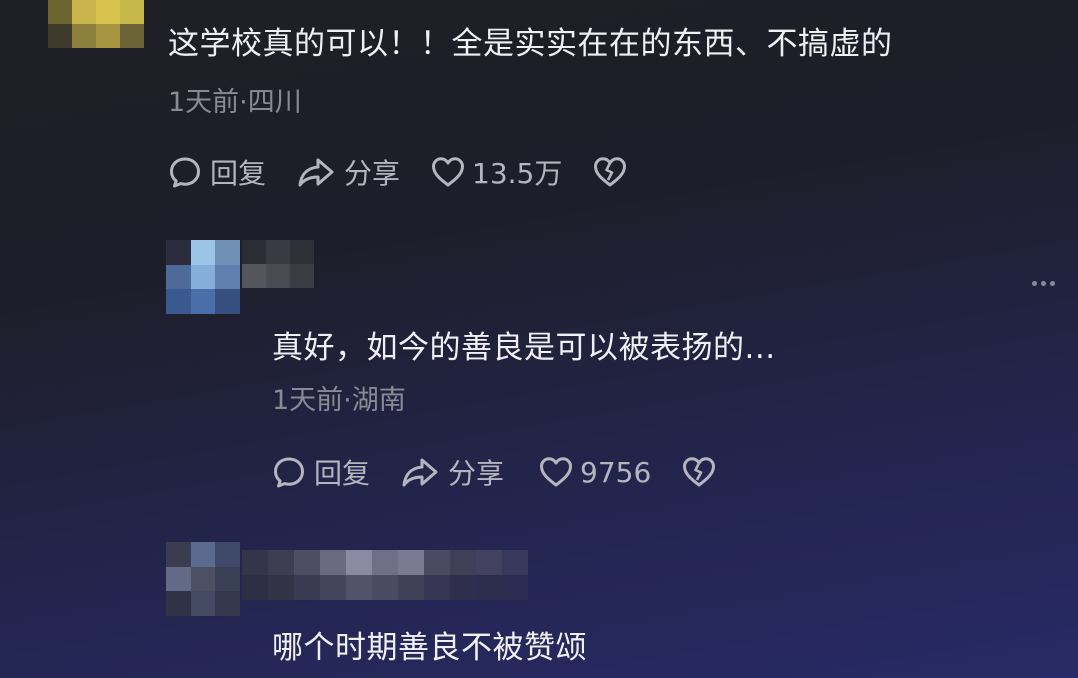 The height and width of the screenshot is (678, 1078). I want to click on comment-actions: 回复 分享 13.5万, so click(398, 172).